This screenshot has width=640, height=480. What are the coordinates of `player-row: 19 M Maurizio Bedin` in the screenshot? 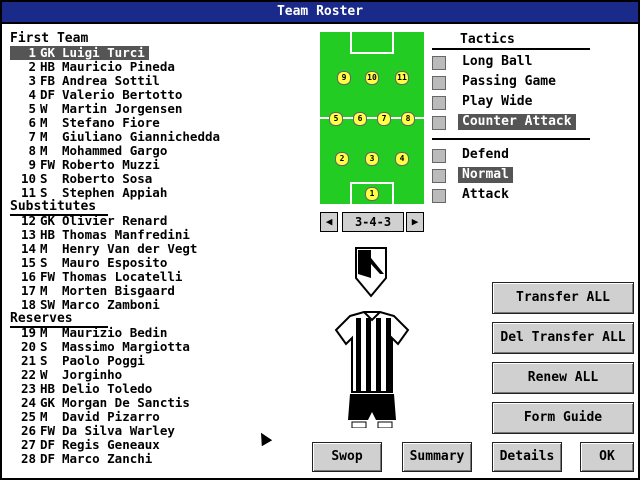 It's located at (88, 333).